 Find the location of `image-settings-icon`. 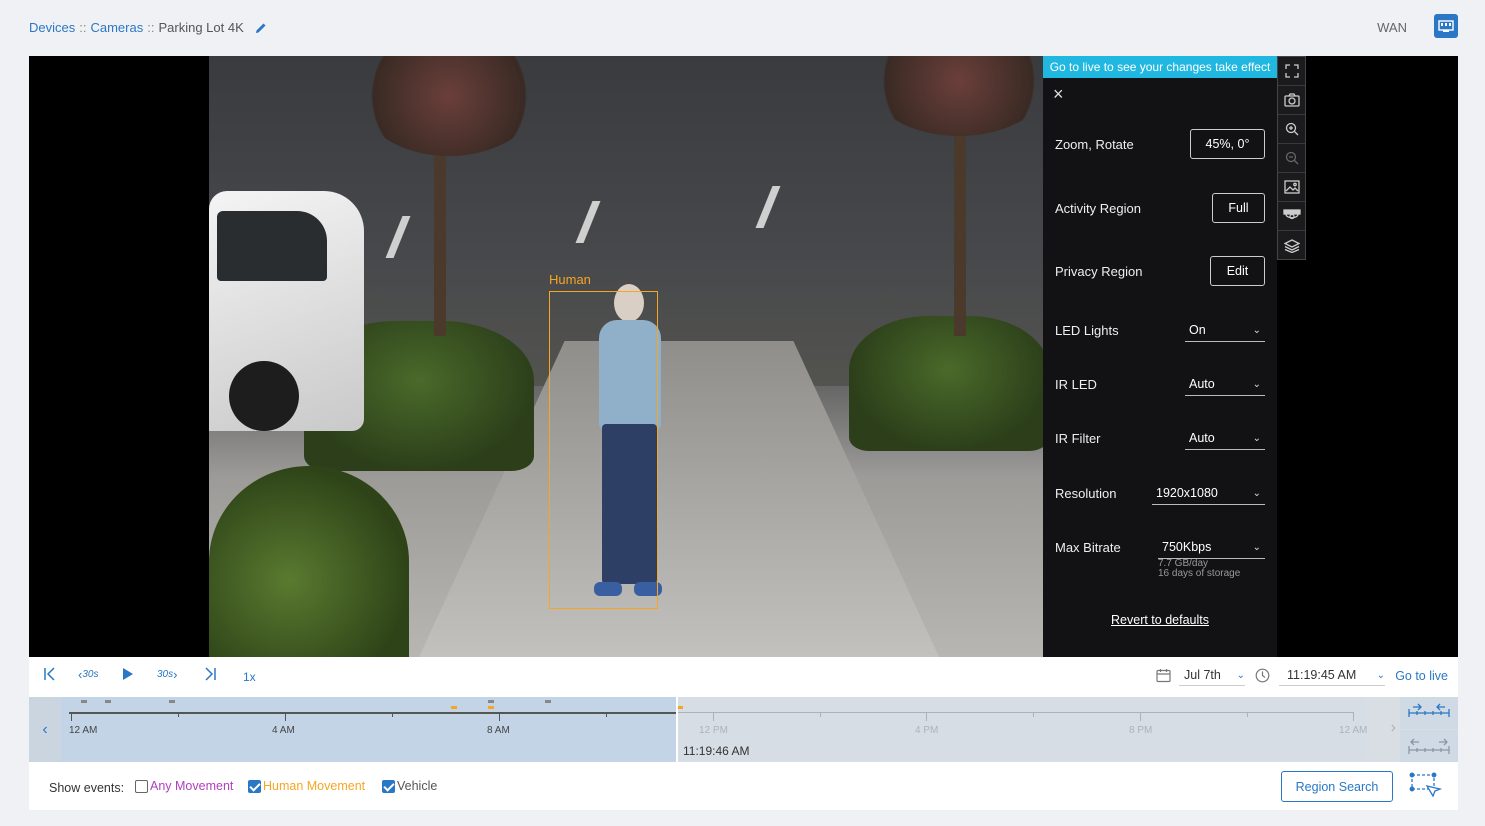

image-settings-icon is located at coordinates (1291, 187).